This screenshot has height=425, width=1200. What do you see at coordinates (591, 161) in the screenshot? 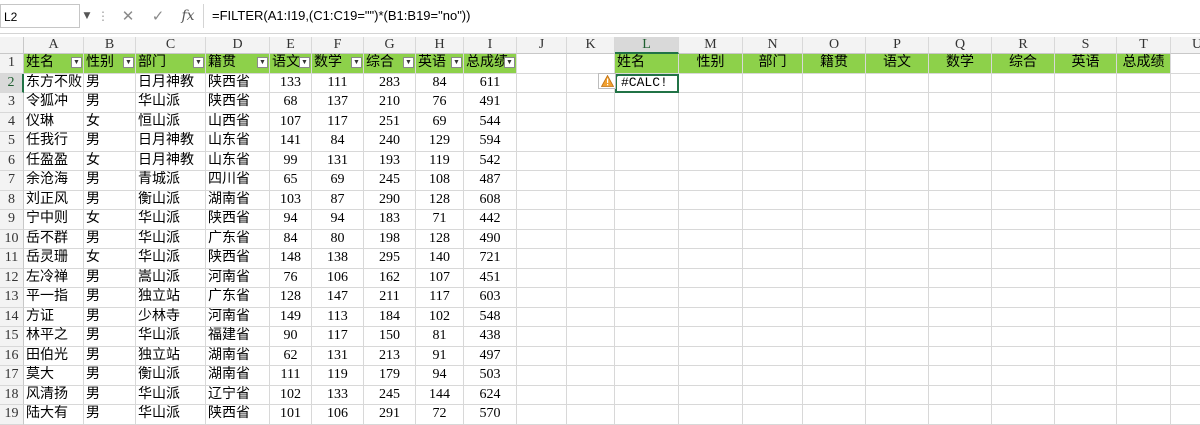
I see `cell-k6` at bounding box center [591, 161].